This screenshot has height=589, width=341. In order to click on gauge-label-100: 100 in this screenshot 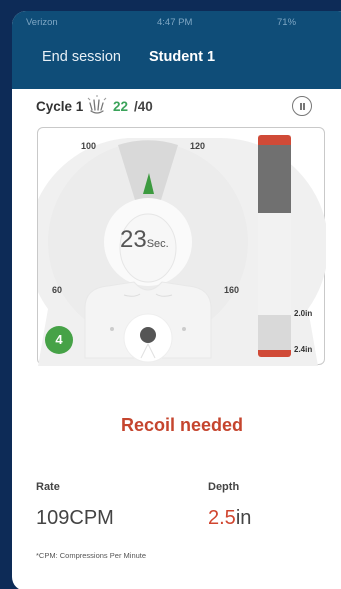, I will do `click(89, 146)`.